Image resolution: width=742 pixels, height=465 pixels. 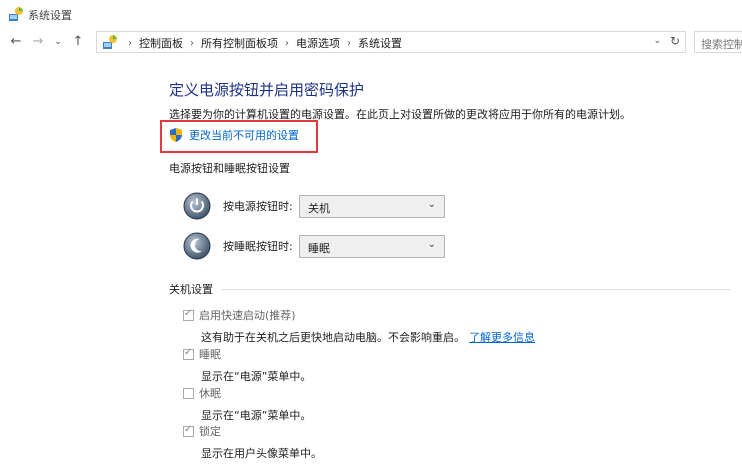 What do you see at coordinates (675, 41) in the screenshot?
I see `refresh-icon: ↻` at bounding box center [675, 41].